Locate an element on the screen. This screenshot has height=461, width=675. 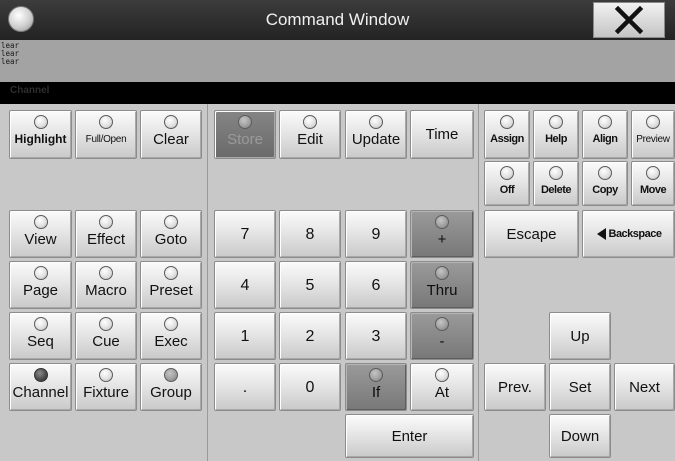
copy-button: Copy is located at coordinates (605, 183).